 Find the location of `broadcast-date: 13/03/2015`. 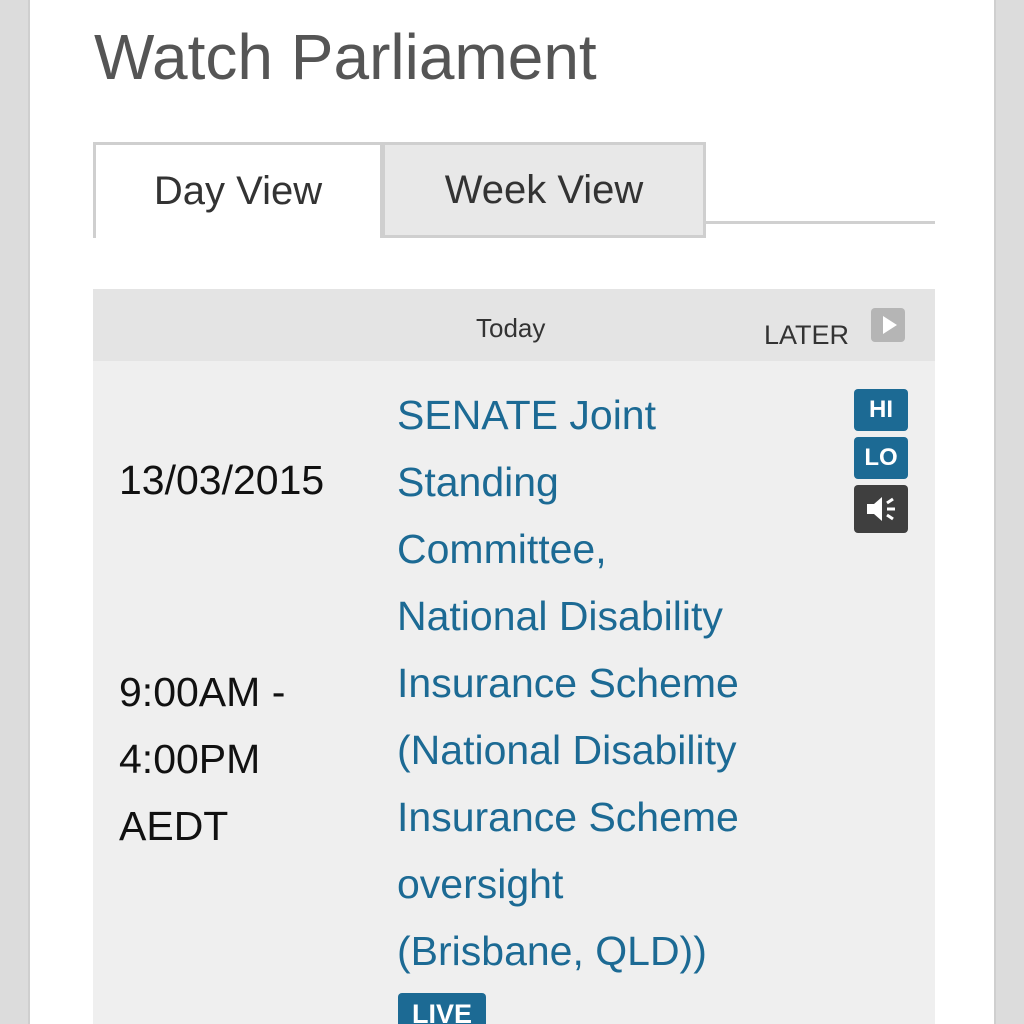

broadcast-date: 13/03/2015 is located at coordinates (222, 480).